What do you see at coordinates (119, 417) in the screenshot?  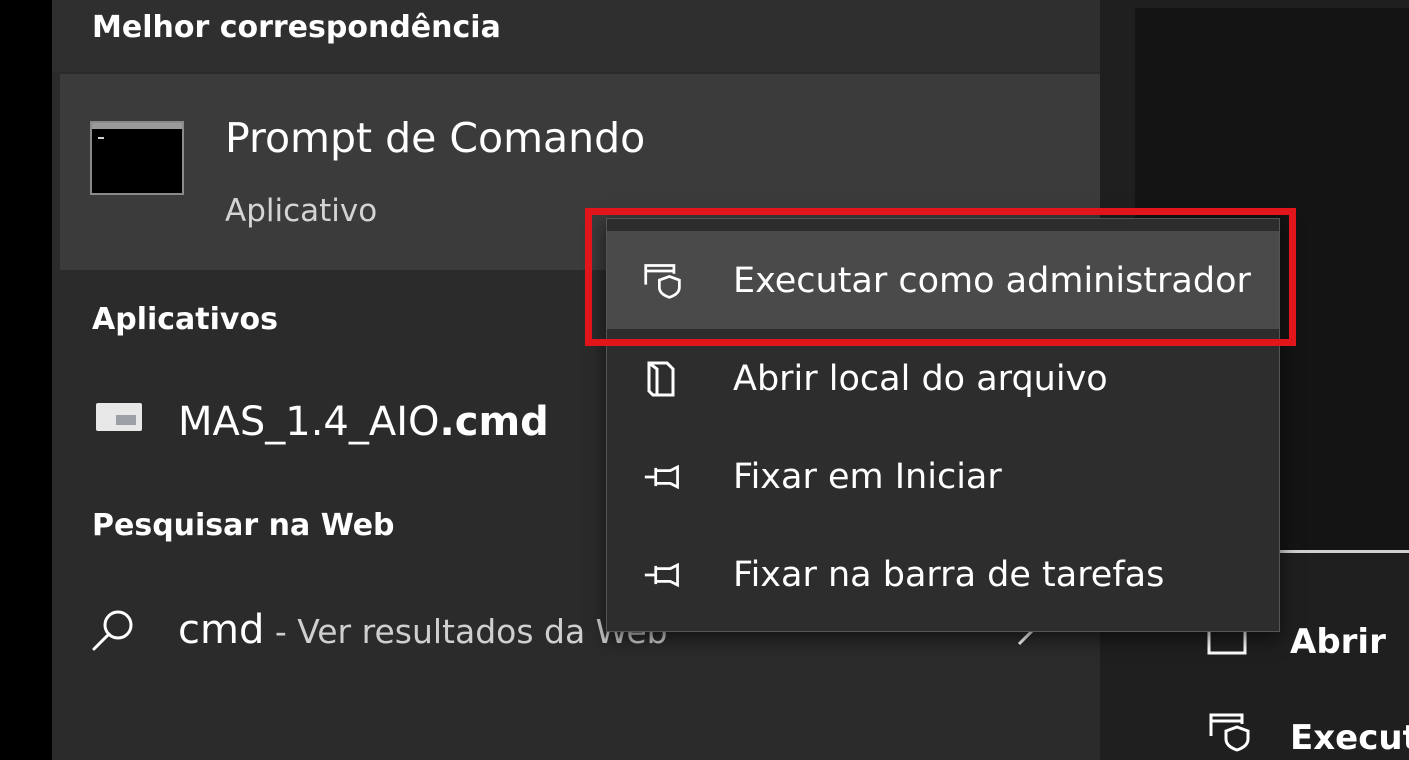 I see `batch-file-icon` at bounding box center [119, 417].